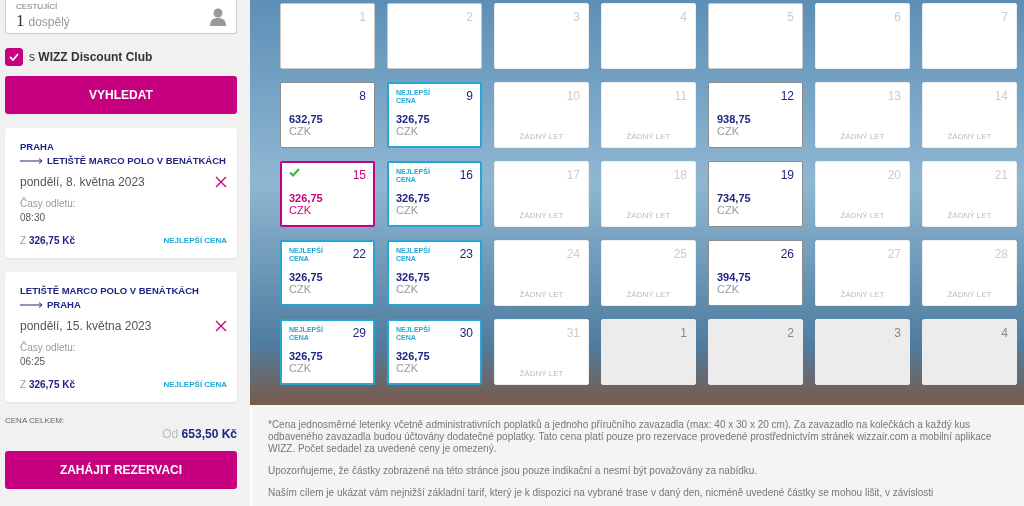  I want to click on day-number: 23, so click(466, 254).